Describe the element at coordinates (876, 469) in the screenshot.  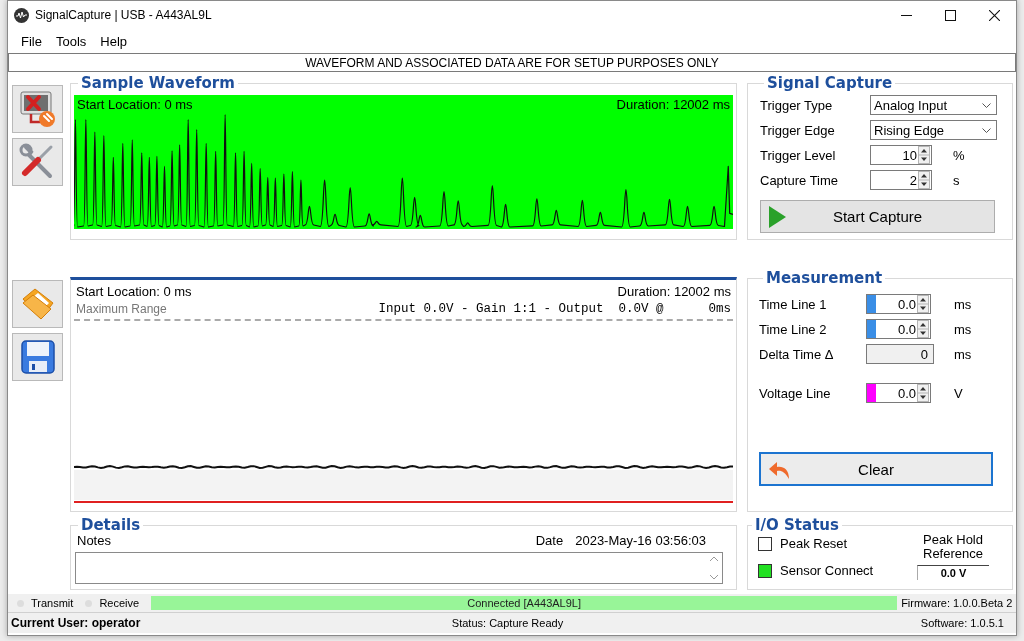
I see `clear-button: Clear` at that location.